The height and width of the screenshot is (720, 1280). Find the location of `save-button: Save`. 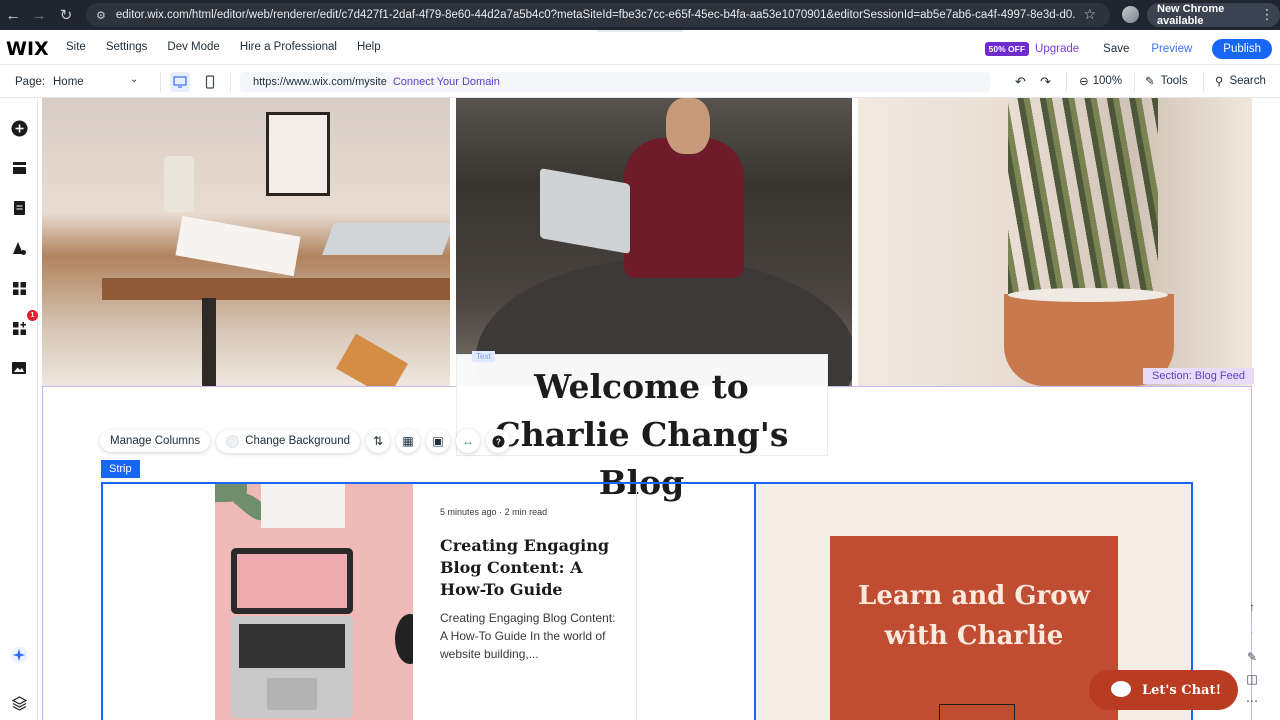

save-button: Save is located at coordinates (1116, 49).